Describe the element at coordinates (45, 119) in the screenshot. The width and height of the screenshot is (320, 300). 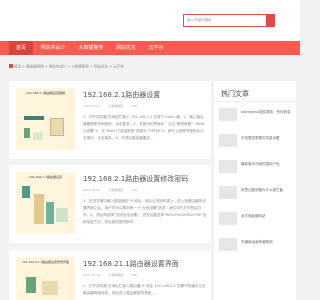
I see `article-thumbnail: 192.168.2.1路由器设置图解` at that location.